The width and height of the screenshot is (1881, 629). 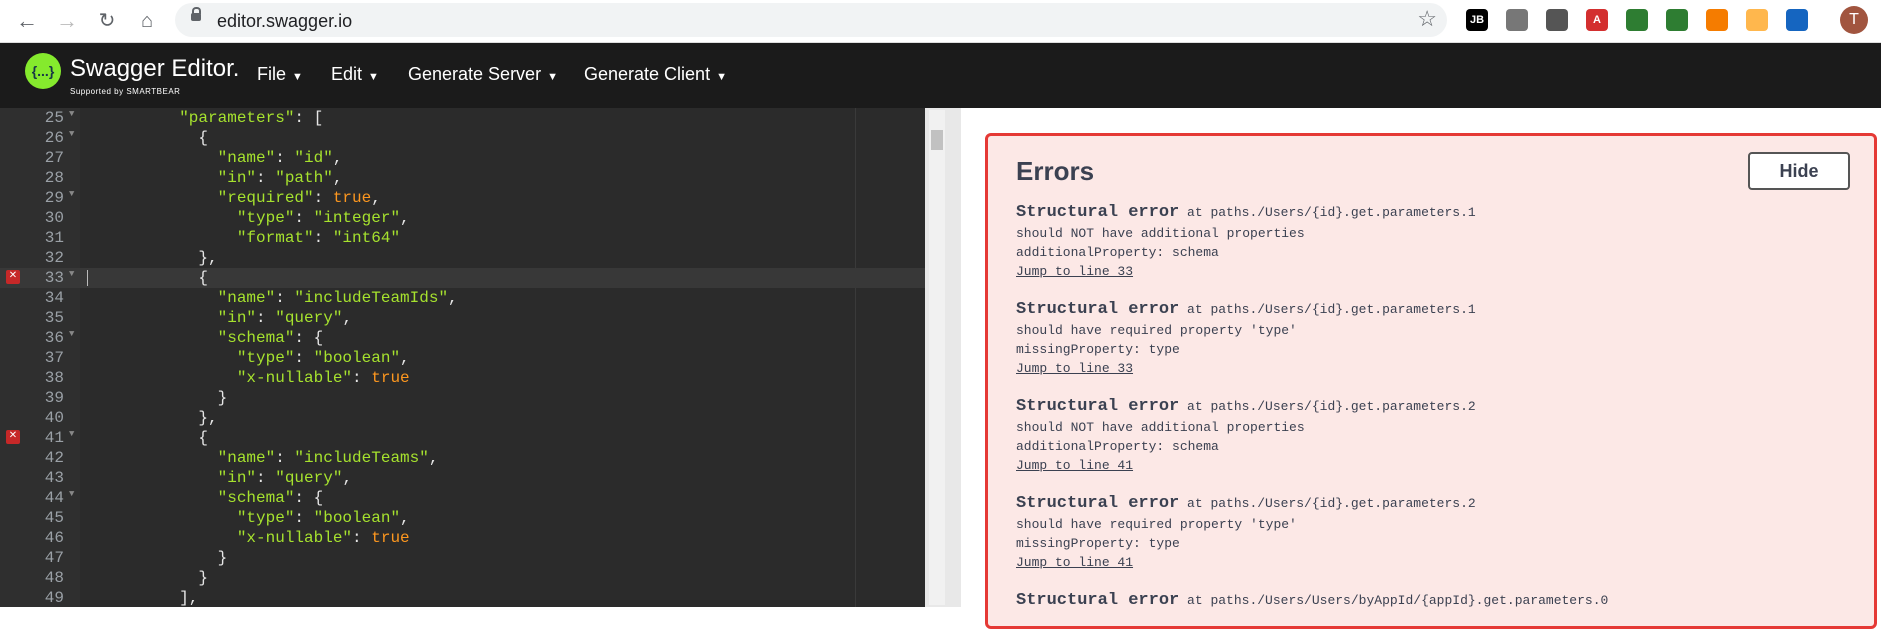 I want to click on pane-divider, so click(x=943, y=357).